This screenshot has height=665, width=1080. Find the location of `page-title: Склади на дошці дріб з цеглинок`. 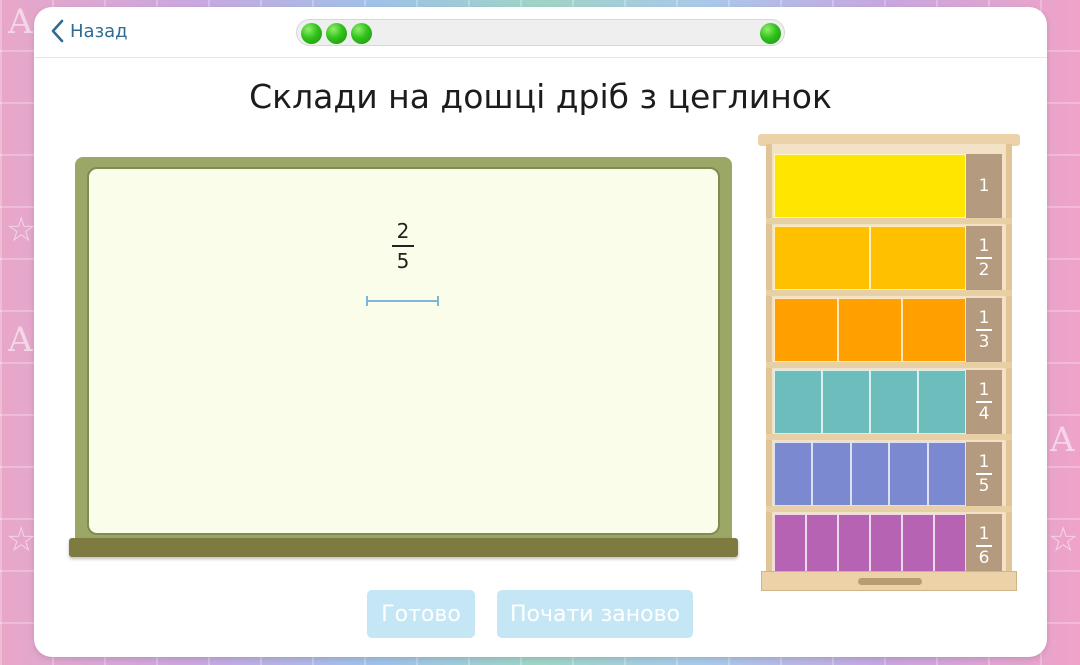

page-title: Склади на дошці дріб з цеглинок is located at coordinates (540, 96).